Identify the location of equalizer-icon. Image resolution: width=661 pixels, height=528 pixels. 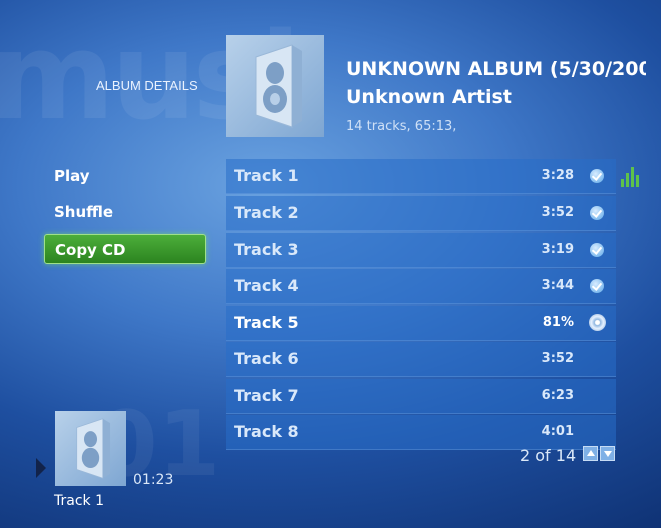
(630, 176).